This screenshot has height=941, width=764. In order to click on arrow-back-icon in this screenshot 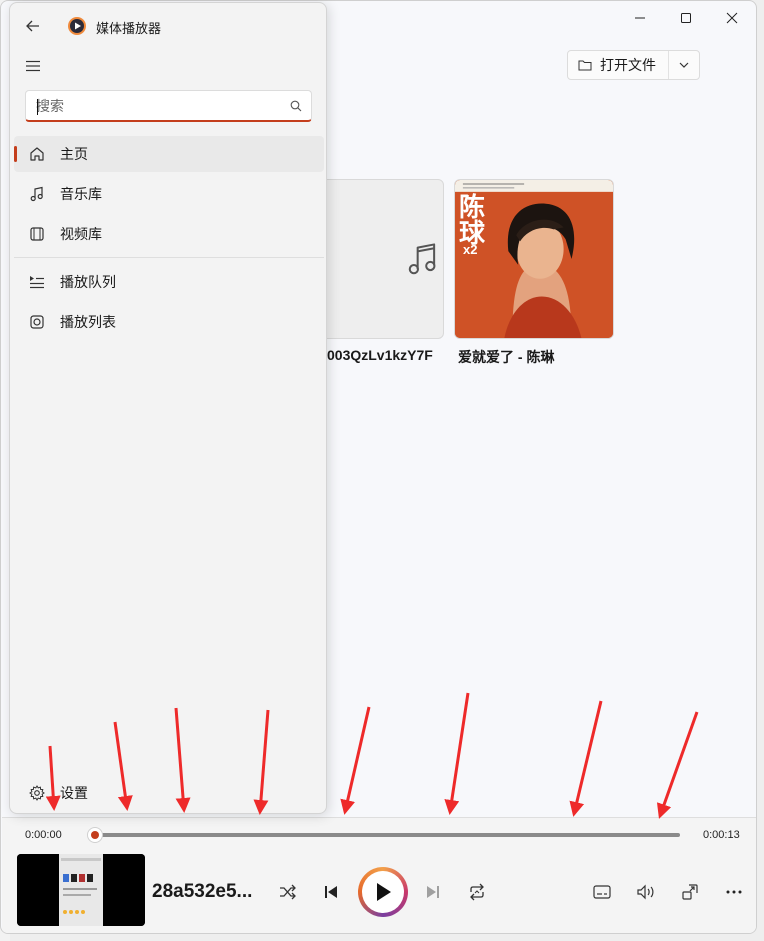, I will do `click(32, 26)`.